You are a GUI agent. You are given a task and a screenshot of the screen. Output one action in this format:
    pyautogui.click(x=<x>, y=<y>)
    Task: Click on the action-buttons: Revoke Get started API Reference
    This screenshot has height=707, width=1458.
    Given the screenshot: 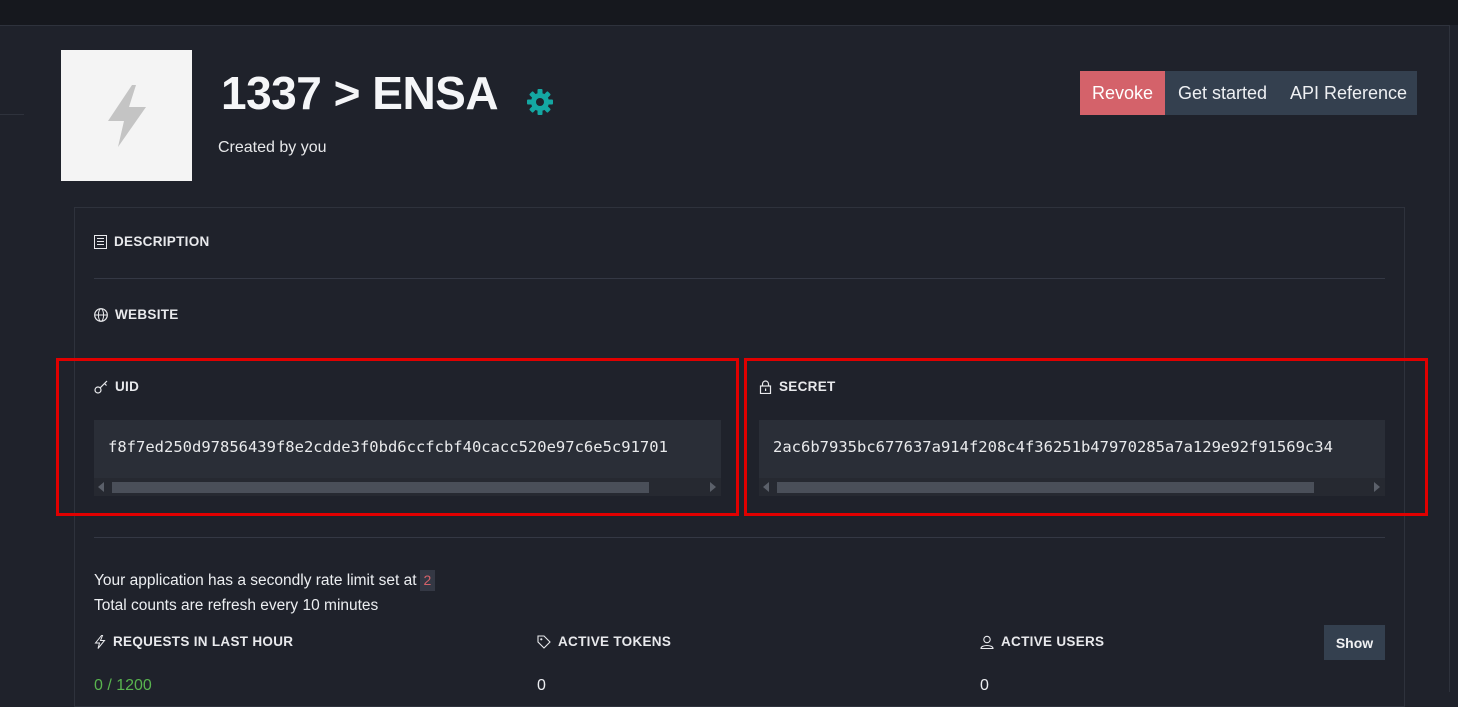 What is the action you would take?
    pyautogui.click(x=1248, y=93)
    